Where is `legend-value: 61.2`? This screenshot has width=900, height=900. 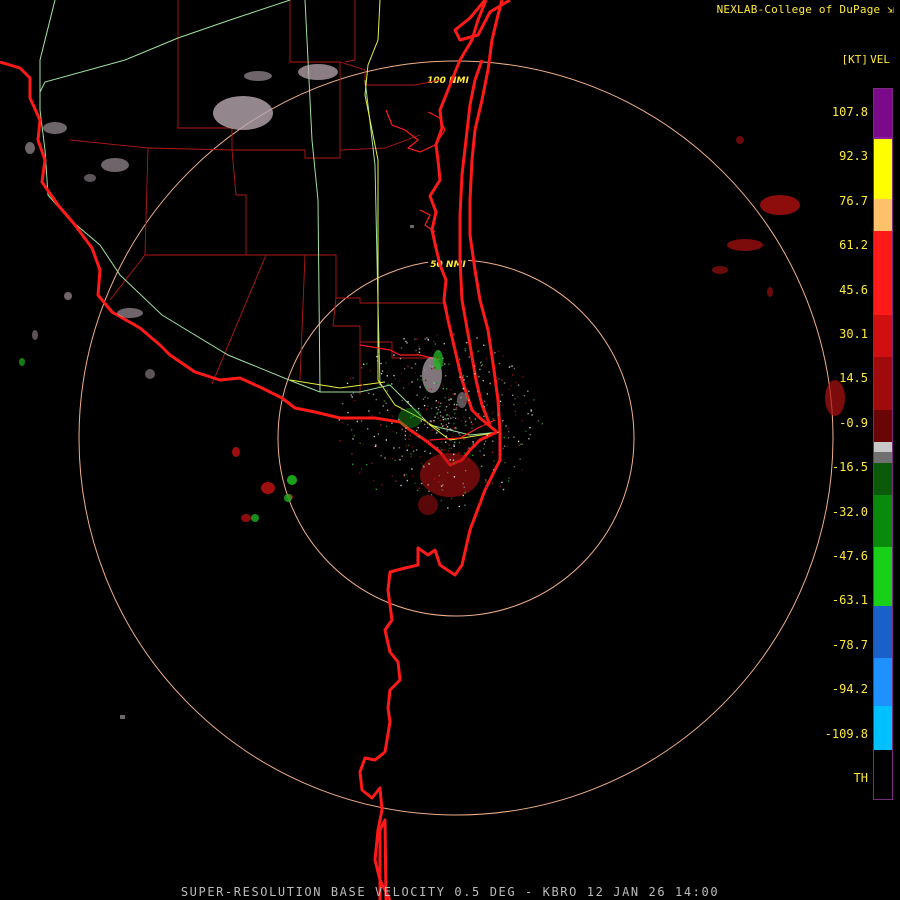
legend-value: 61.2 is located at coordinates (853, 245).